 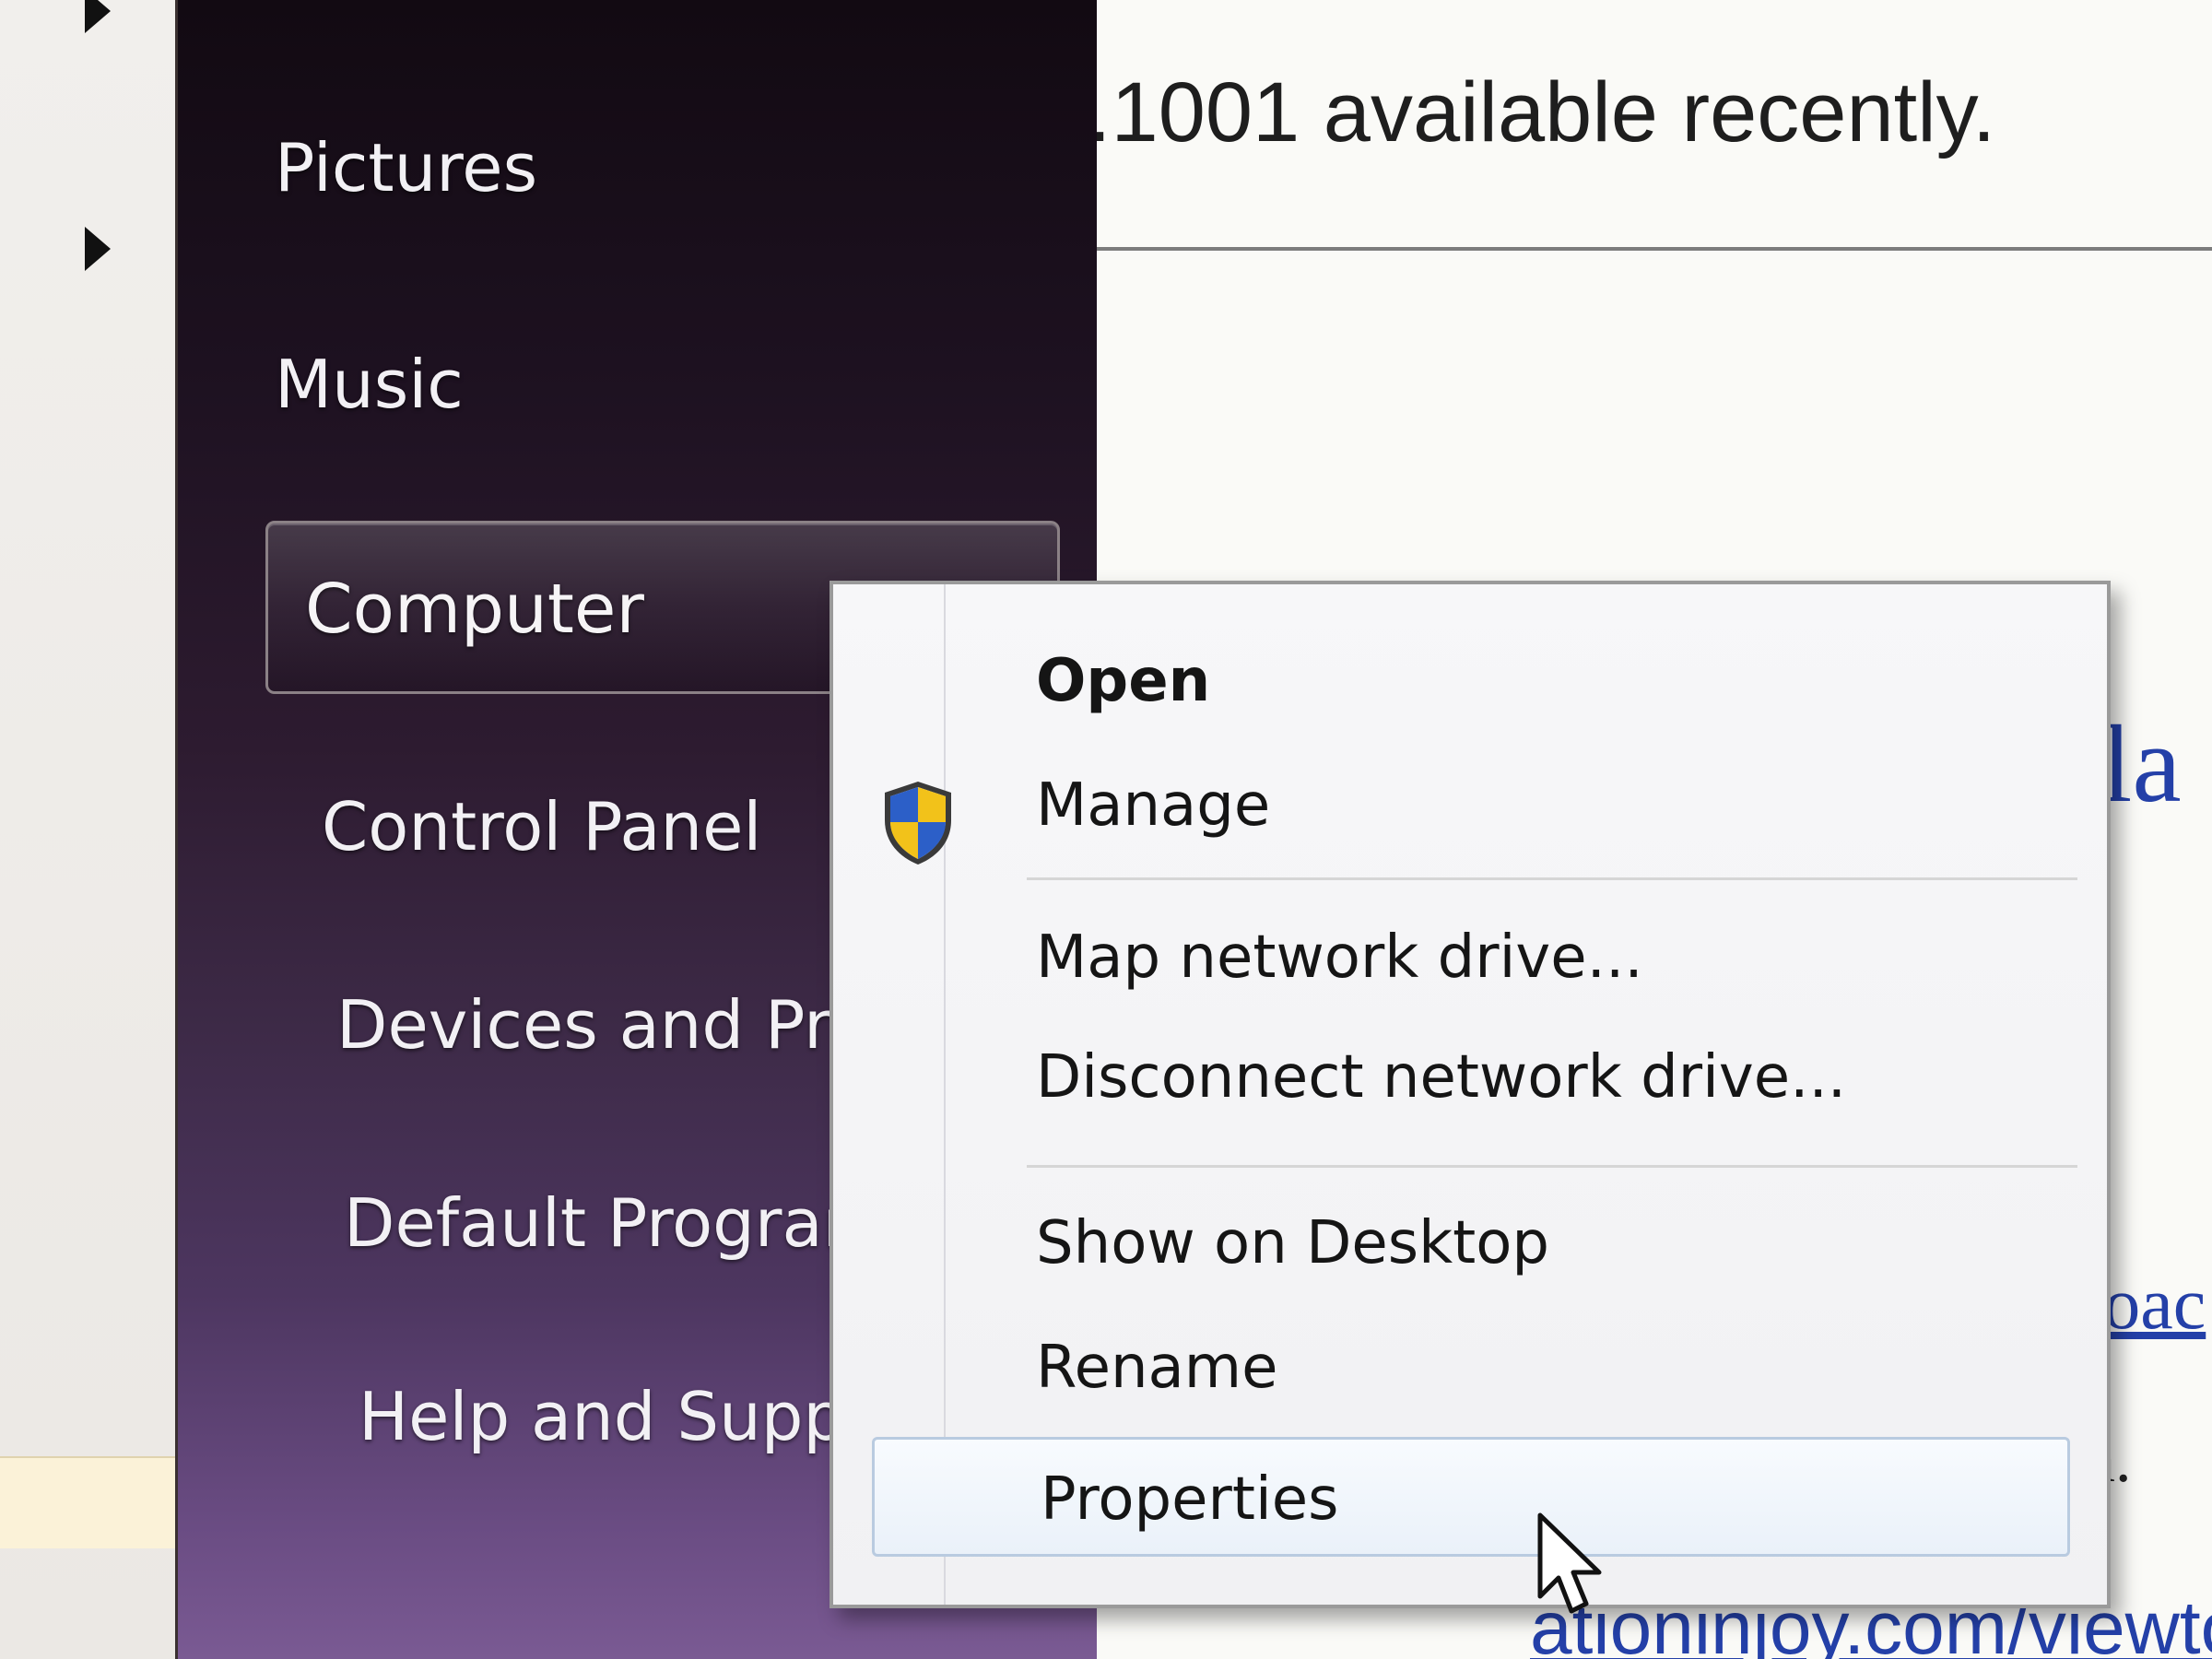 I want to click on uac-shield-icon, so click(x=918, y=823).